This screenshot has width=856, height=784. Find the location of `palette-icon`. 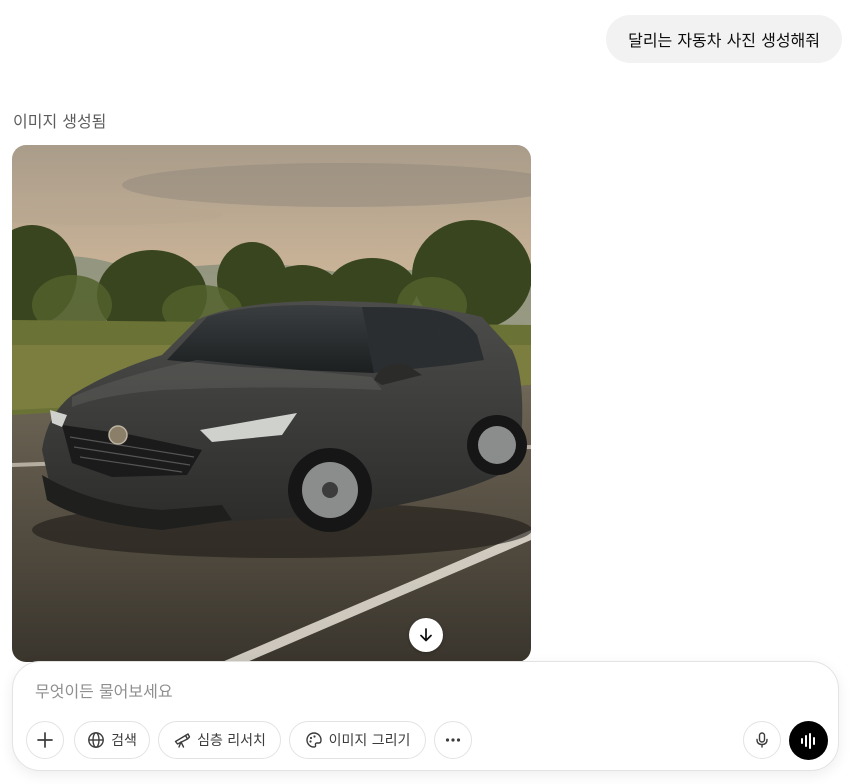

palette-icon is located at coordinates (313, 740).